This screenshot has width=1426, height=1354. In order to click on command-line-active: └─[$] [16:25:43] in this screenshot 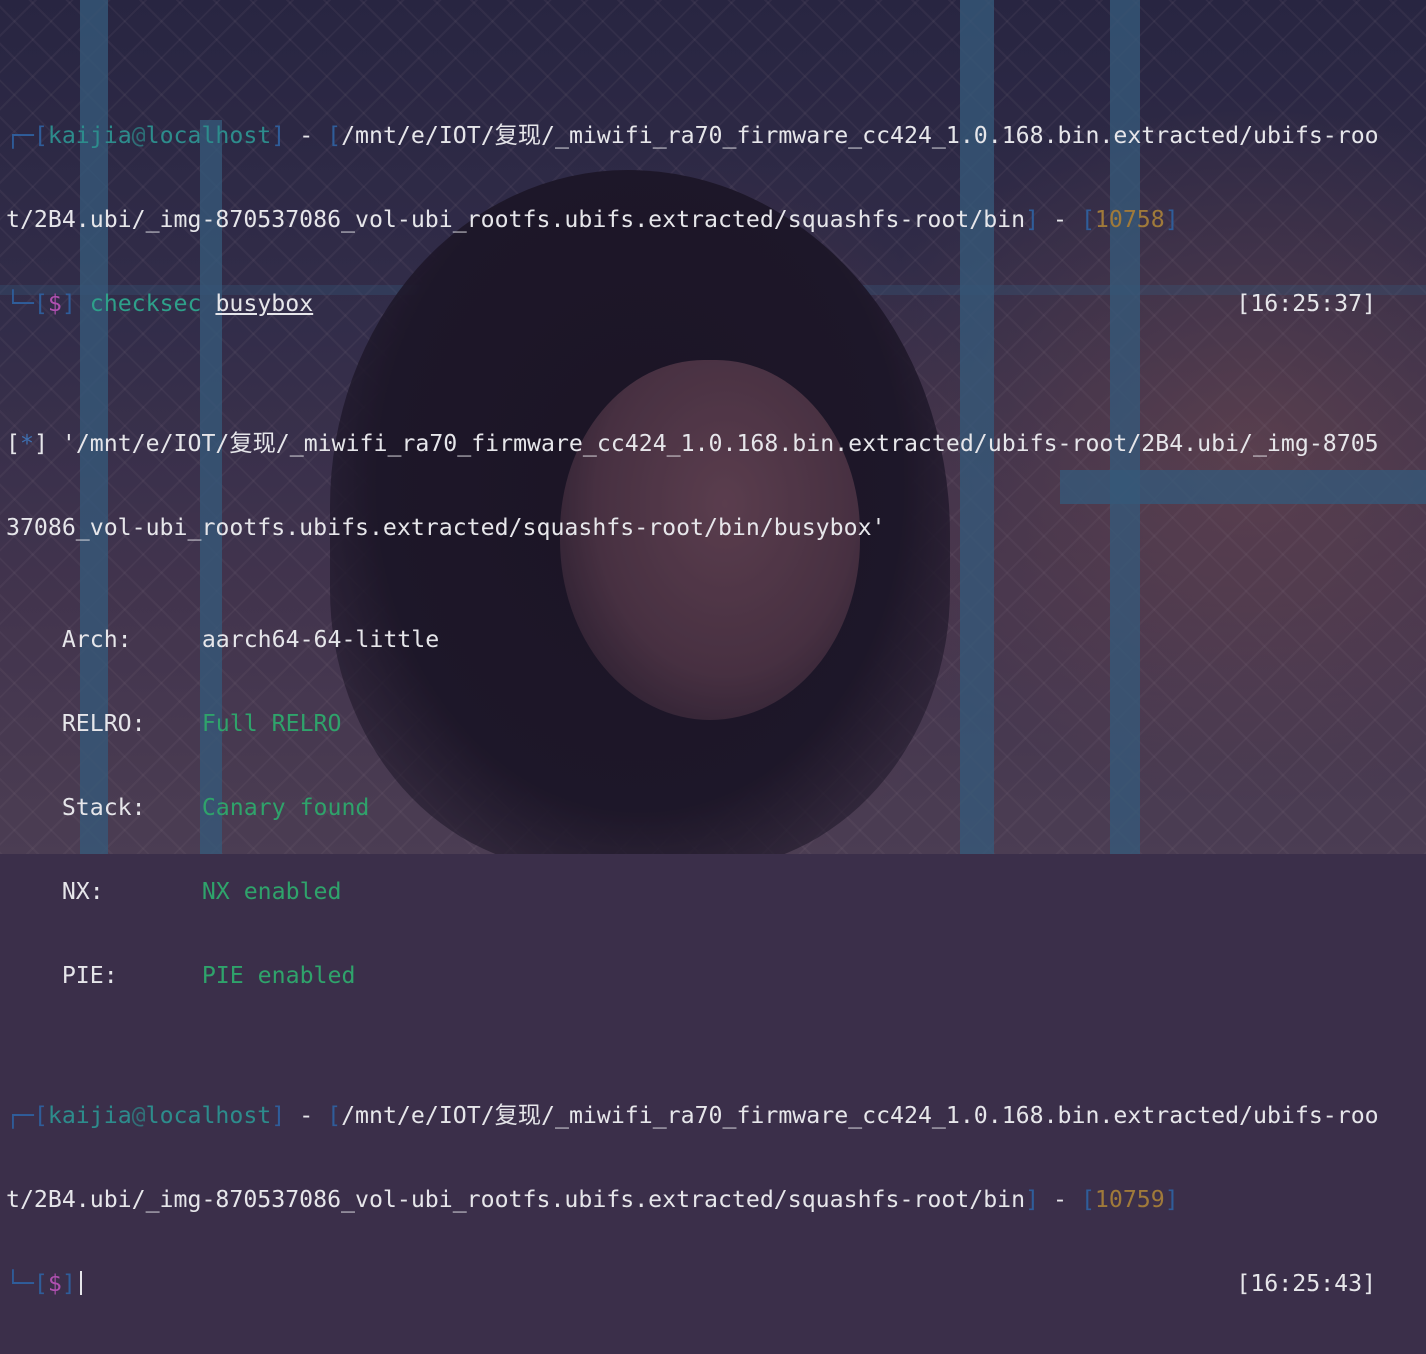, I will do `click(716, 1284)`.